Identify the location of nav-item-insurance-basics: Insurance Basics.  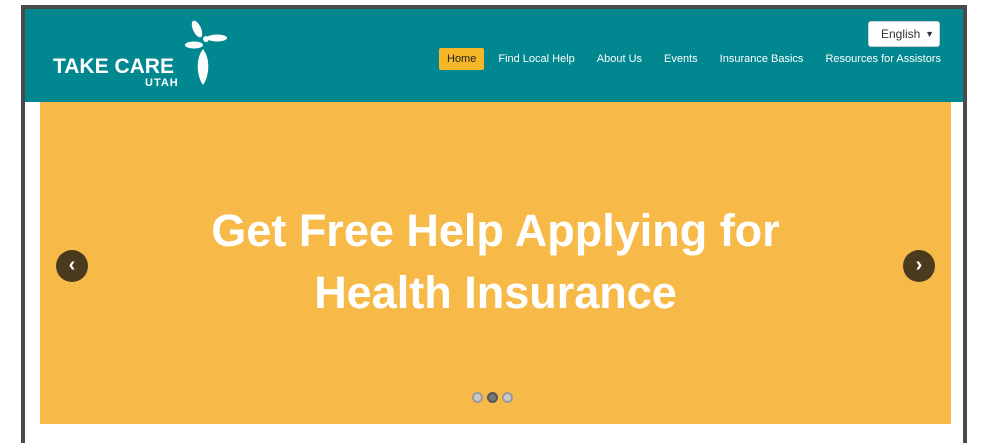
(762, 59).